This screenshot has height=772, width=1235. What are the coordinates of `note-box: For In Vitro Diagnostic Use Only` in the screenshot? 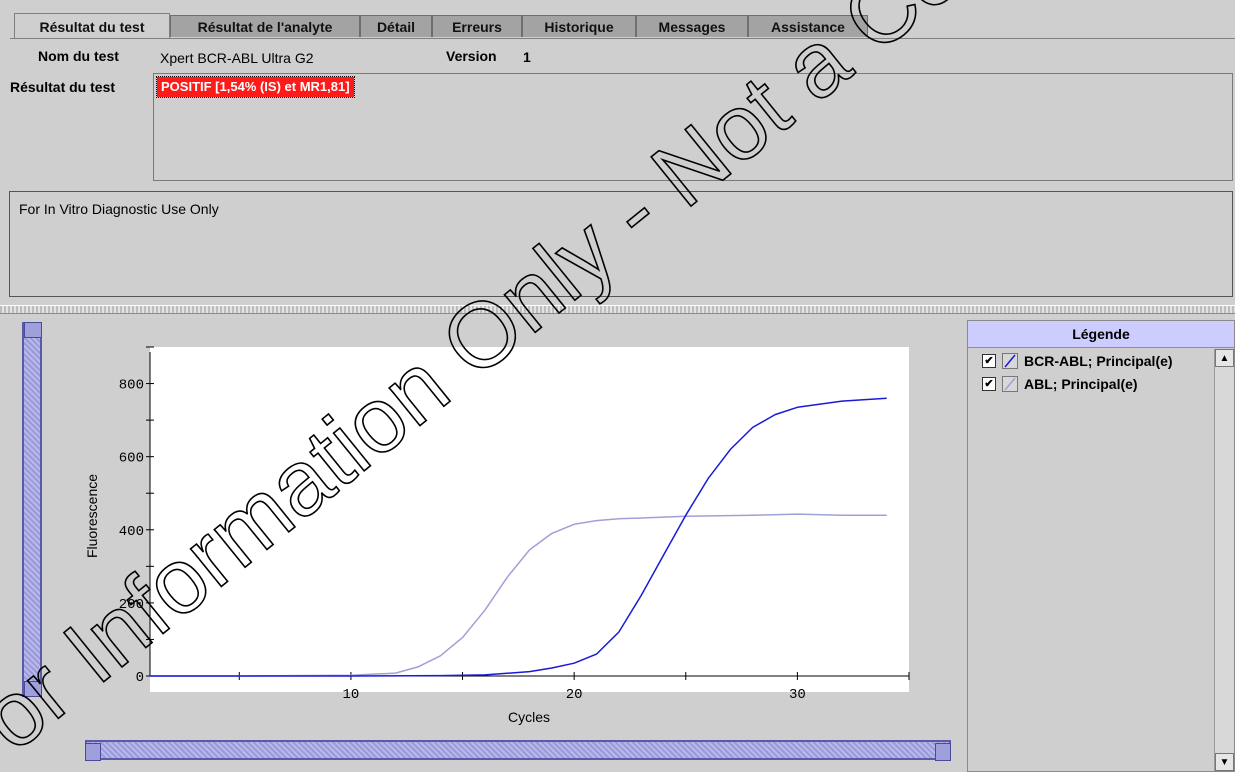 It's located at (621, 244).